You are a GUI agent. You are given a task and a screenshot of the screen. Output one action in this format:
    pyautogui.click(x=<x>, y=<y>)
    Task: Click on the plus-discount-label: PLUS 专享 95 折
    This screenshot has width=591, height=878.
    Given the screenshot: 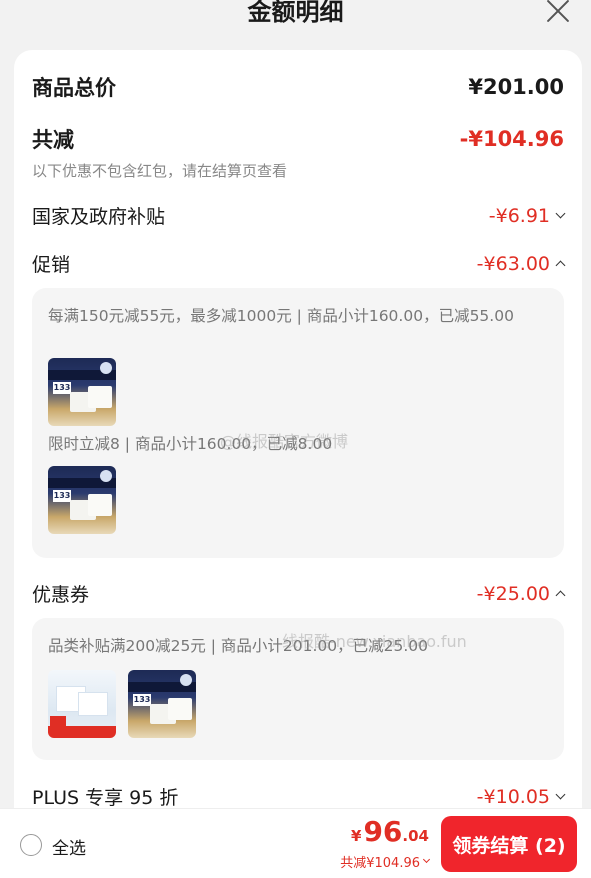 What is the action you would take?
    pyautogui.click(x=105, y=798)
    